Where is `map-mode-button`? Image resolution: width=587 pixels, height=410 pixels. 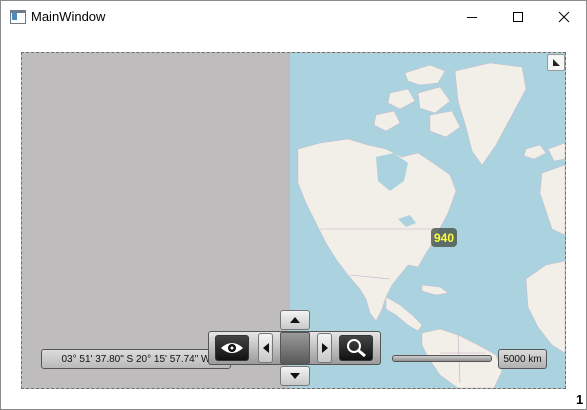
map-mode-button is located at coordinates (556, 62).